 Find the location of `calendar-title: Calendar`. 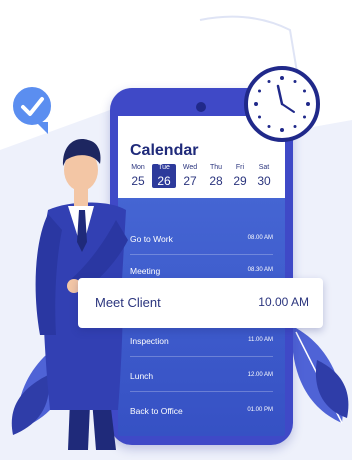

calendar-title: Calendar is located at coordinates (164, 150).